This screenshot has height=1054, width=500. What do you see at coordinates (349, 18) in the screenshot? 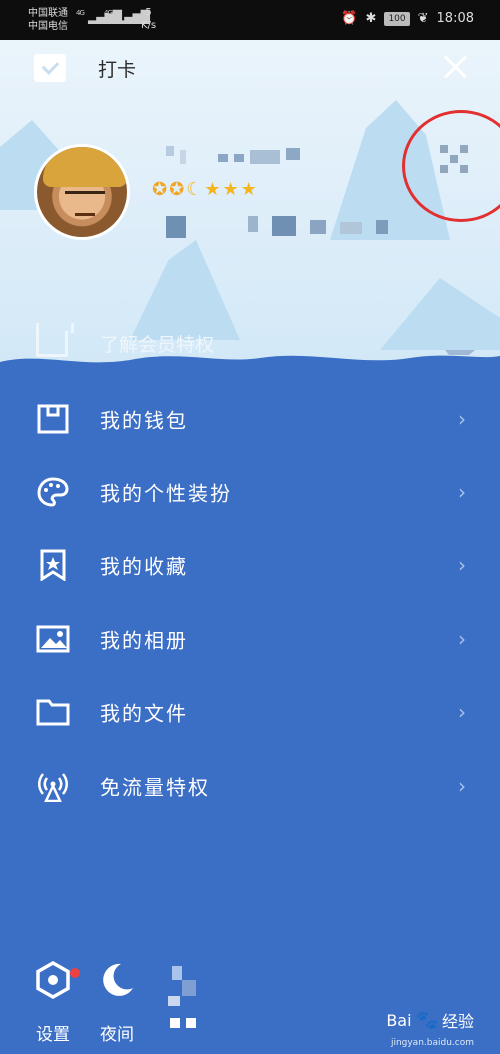
I see `alarm-icon: ⏰` at bounding box center [349, 18].